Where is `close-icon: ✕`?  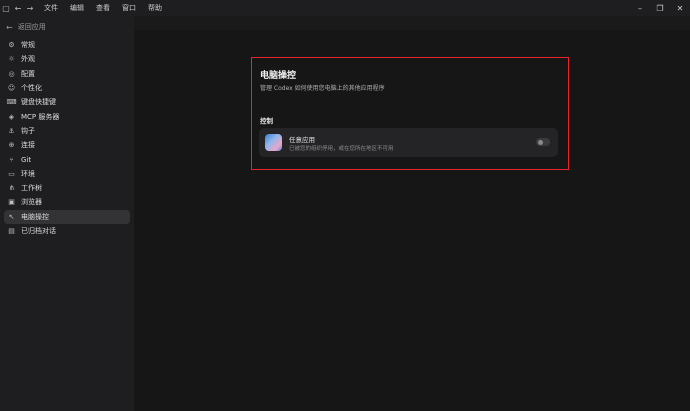 close-icon: ✕ is located at coordinates (680, 8).